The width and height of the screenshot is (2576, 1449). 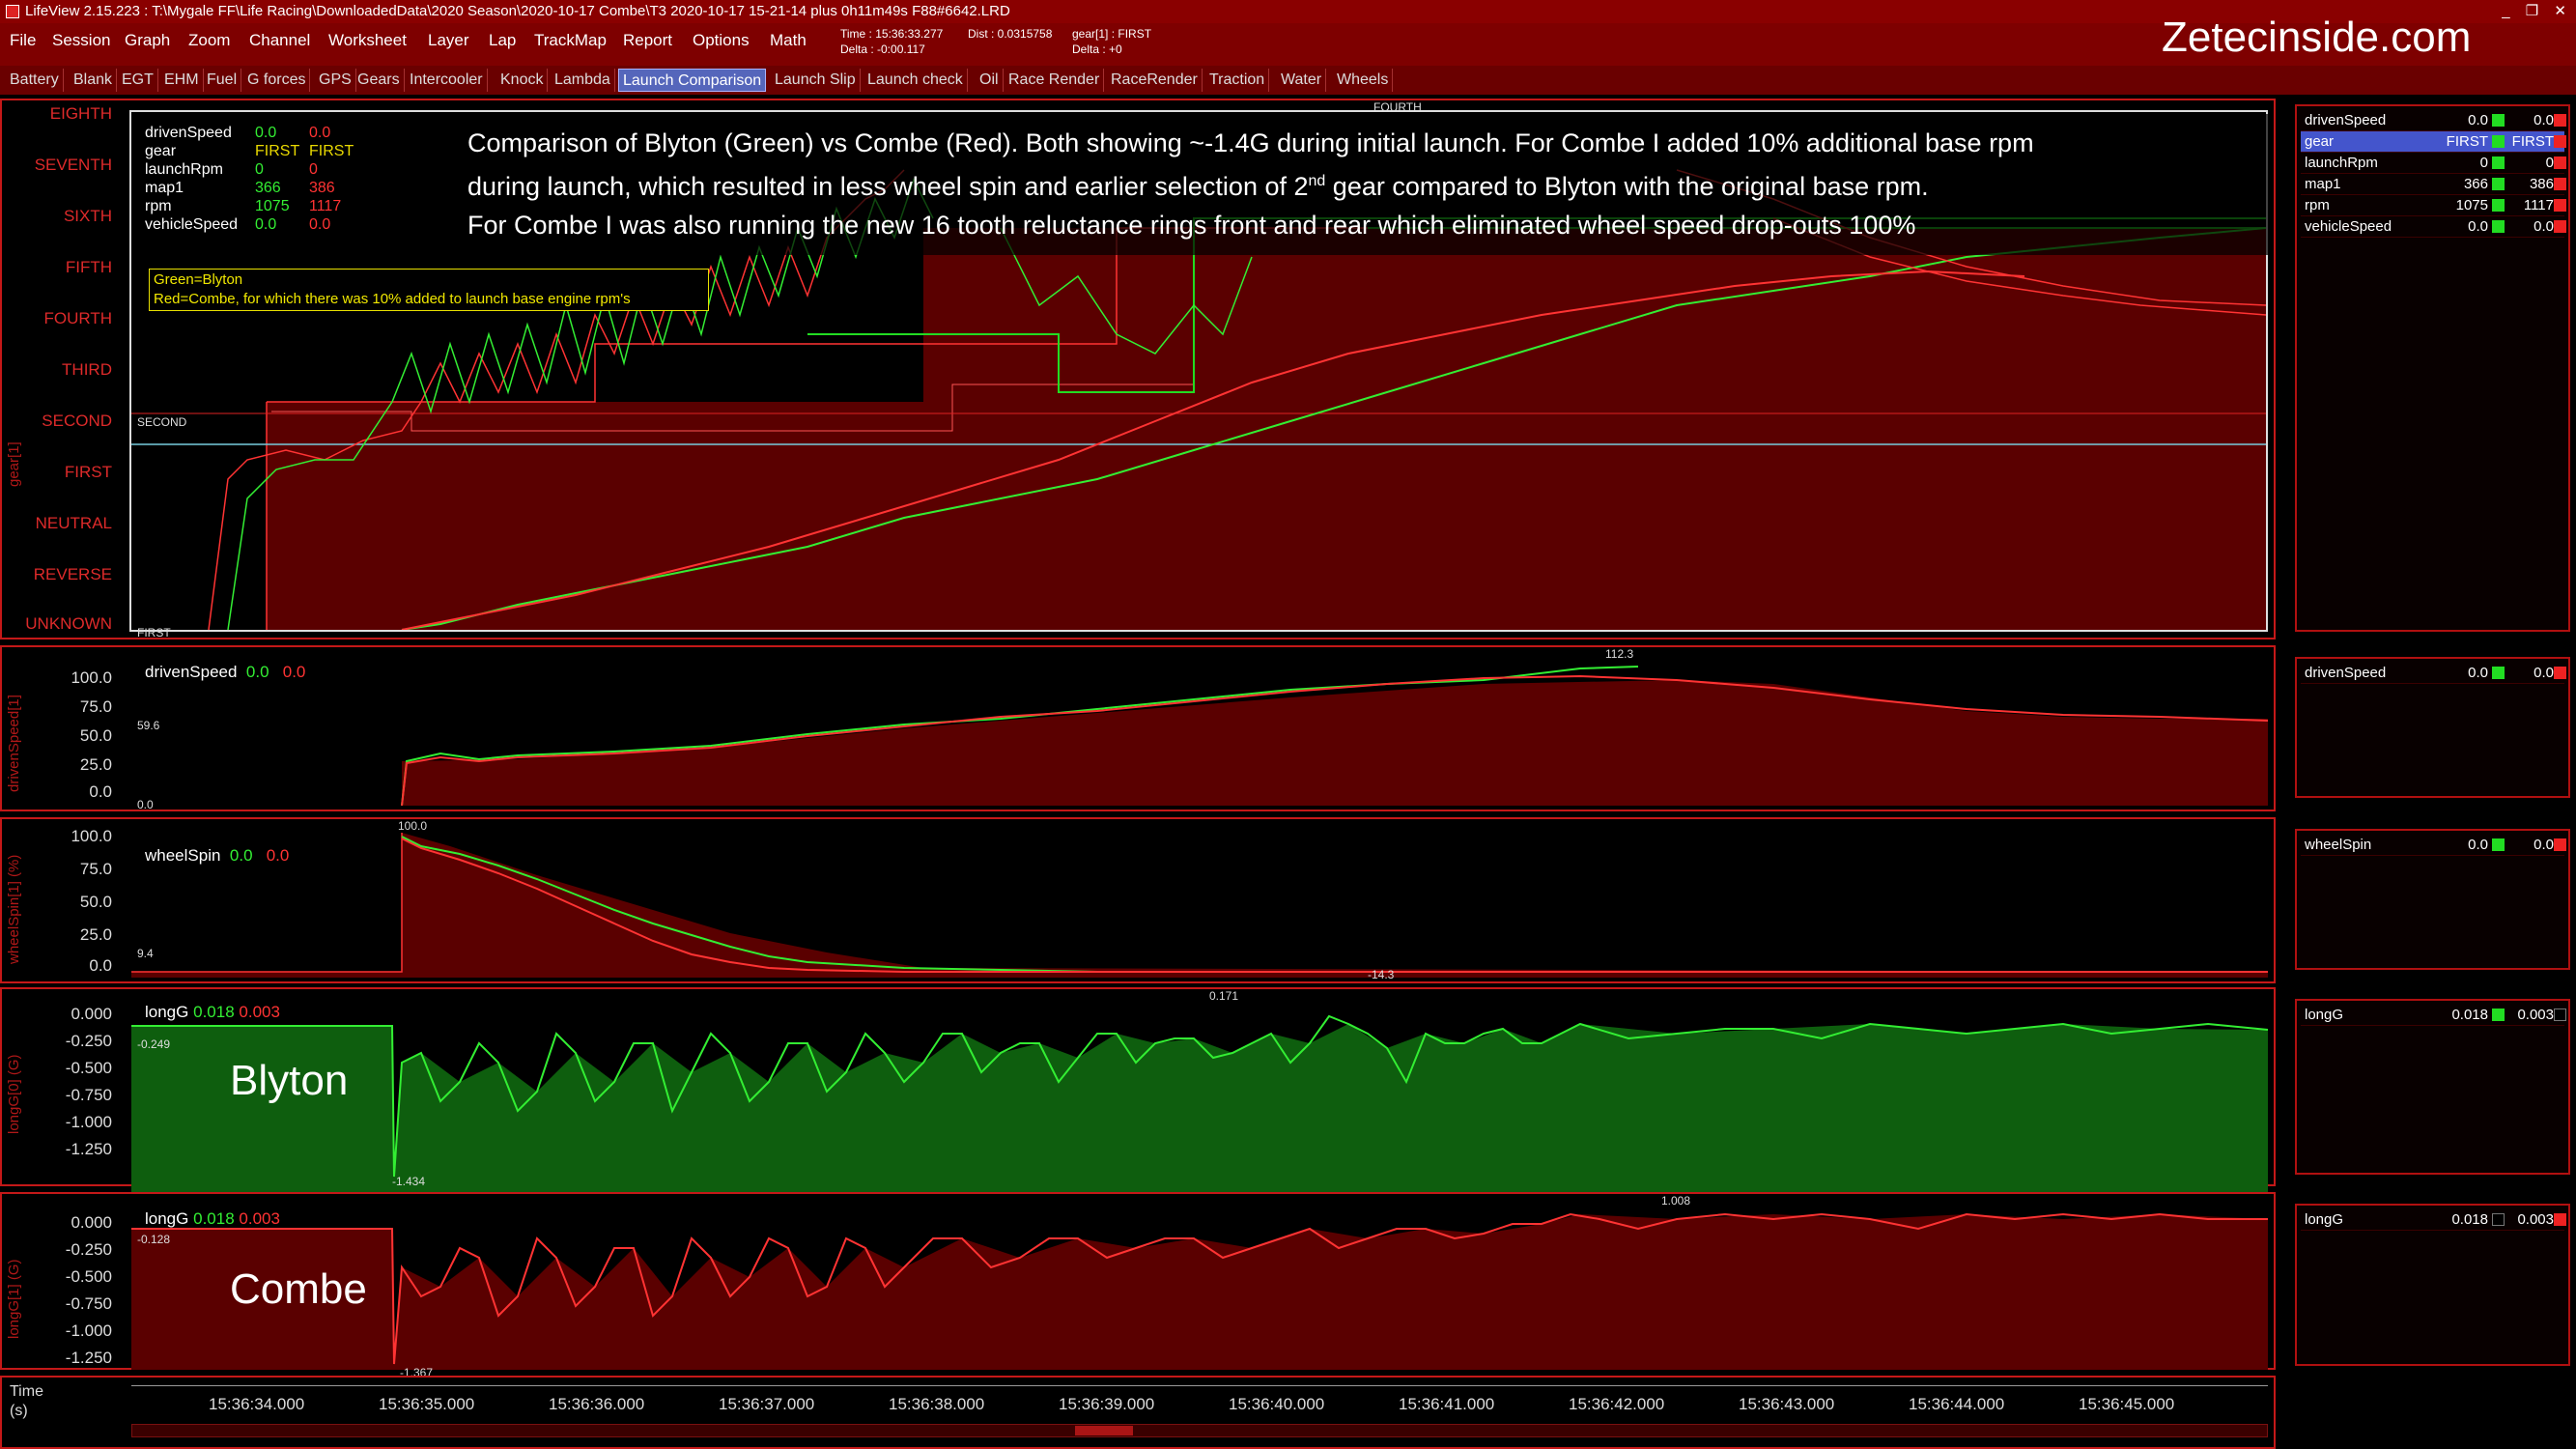 I want to click on menu-zoom: Zoom, so click(x=209, y=40).